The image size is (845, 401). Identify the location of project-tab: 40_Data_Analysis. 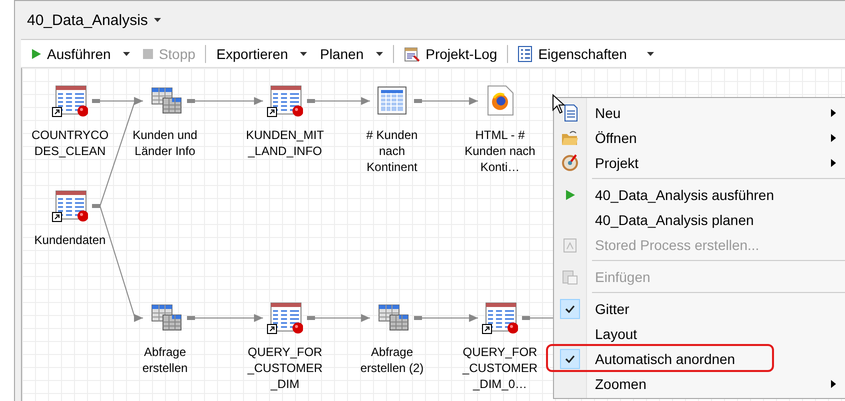
(94, 20).